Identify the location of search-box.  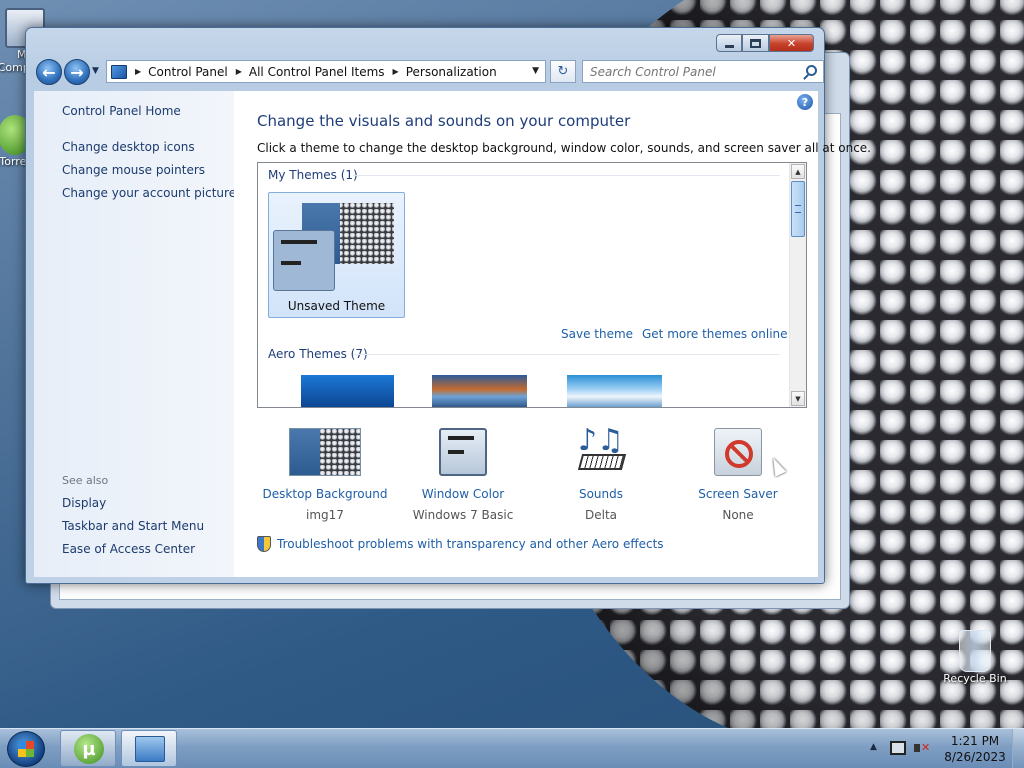
(703, 71).